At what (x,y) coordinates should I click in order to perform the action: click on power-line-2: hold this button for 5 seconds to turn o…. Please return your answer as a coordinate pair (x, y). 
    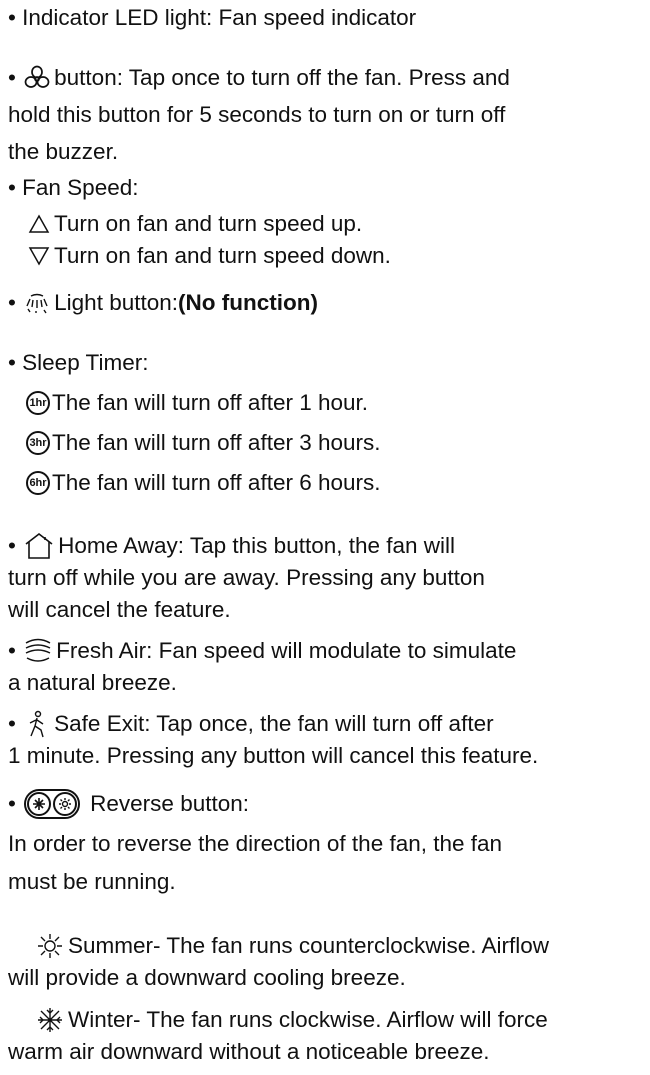
    Looking at the image, I should click on (257, 114).